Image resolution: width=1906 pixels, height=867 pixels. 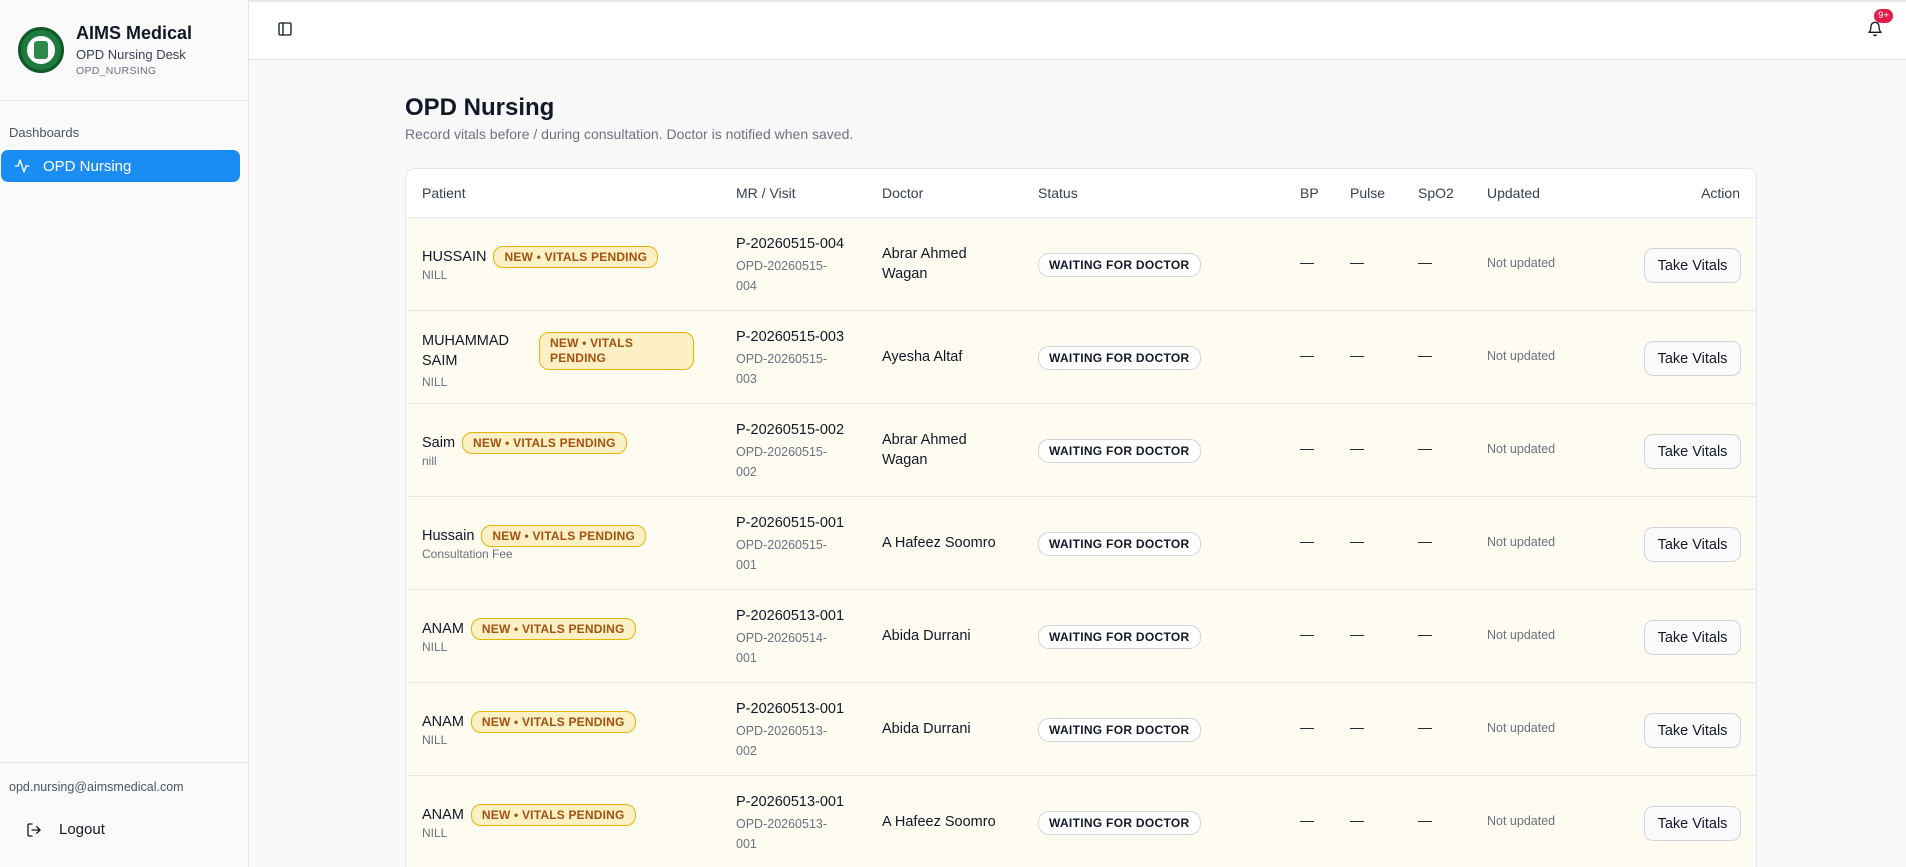 I want to click on mr-number: P-20260515-004, so click(x=790, y=244).